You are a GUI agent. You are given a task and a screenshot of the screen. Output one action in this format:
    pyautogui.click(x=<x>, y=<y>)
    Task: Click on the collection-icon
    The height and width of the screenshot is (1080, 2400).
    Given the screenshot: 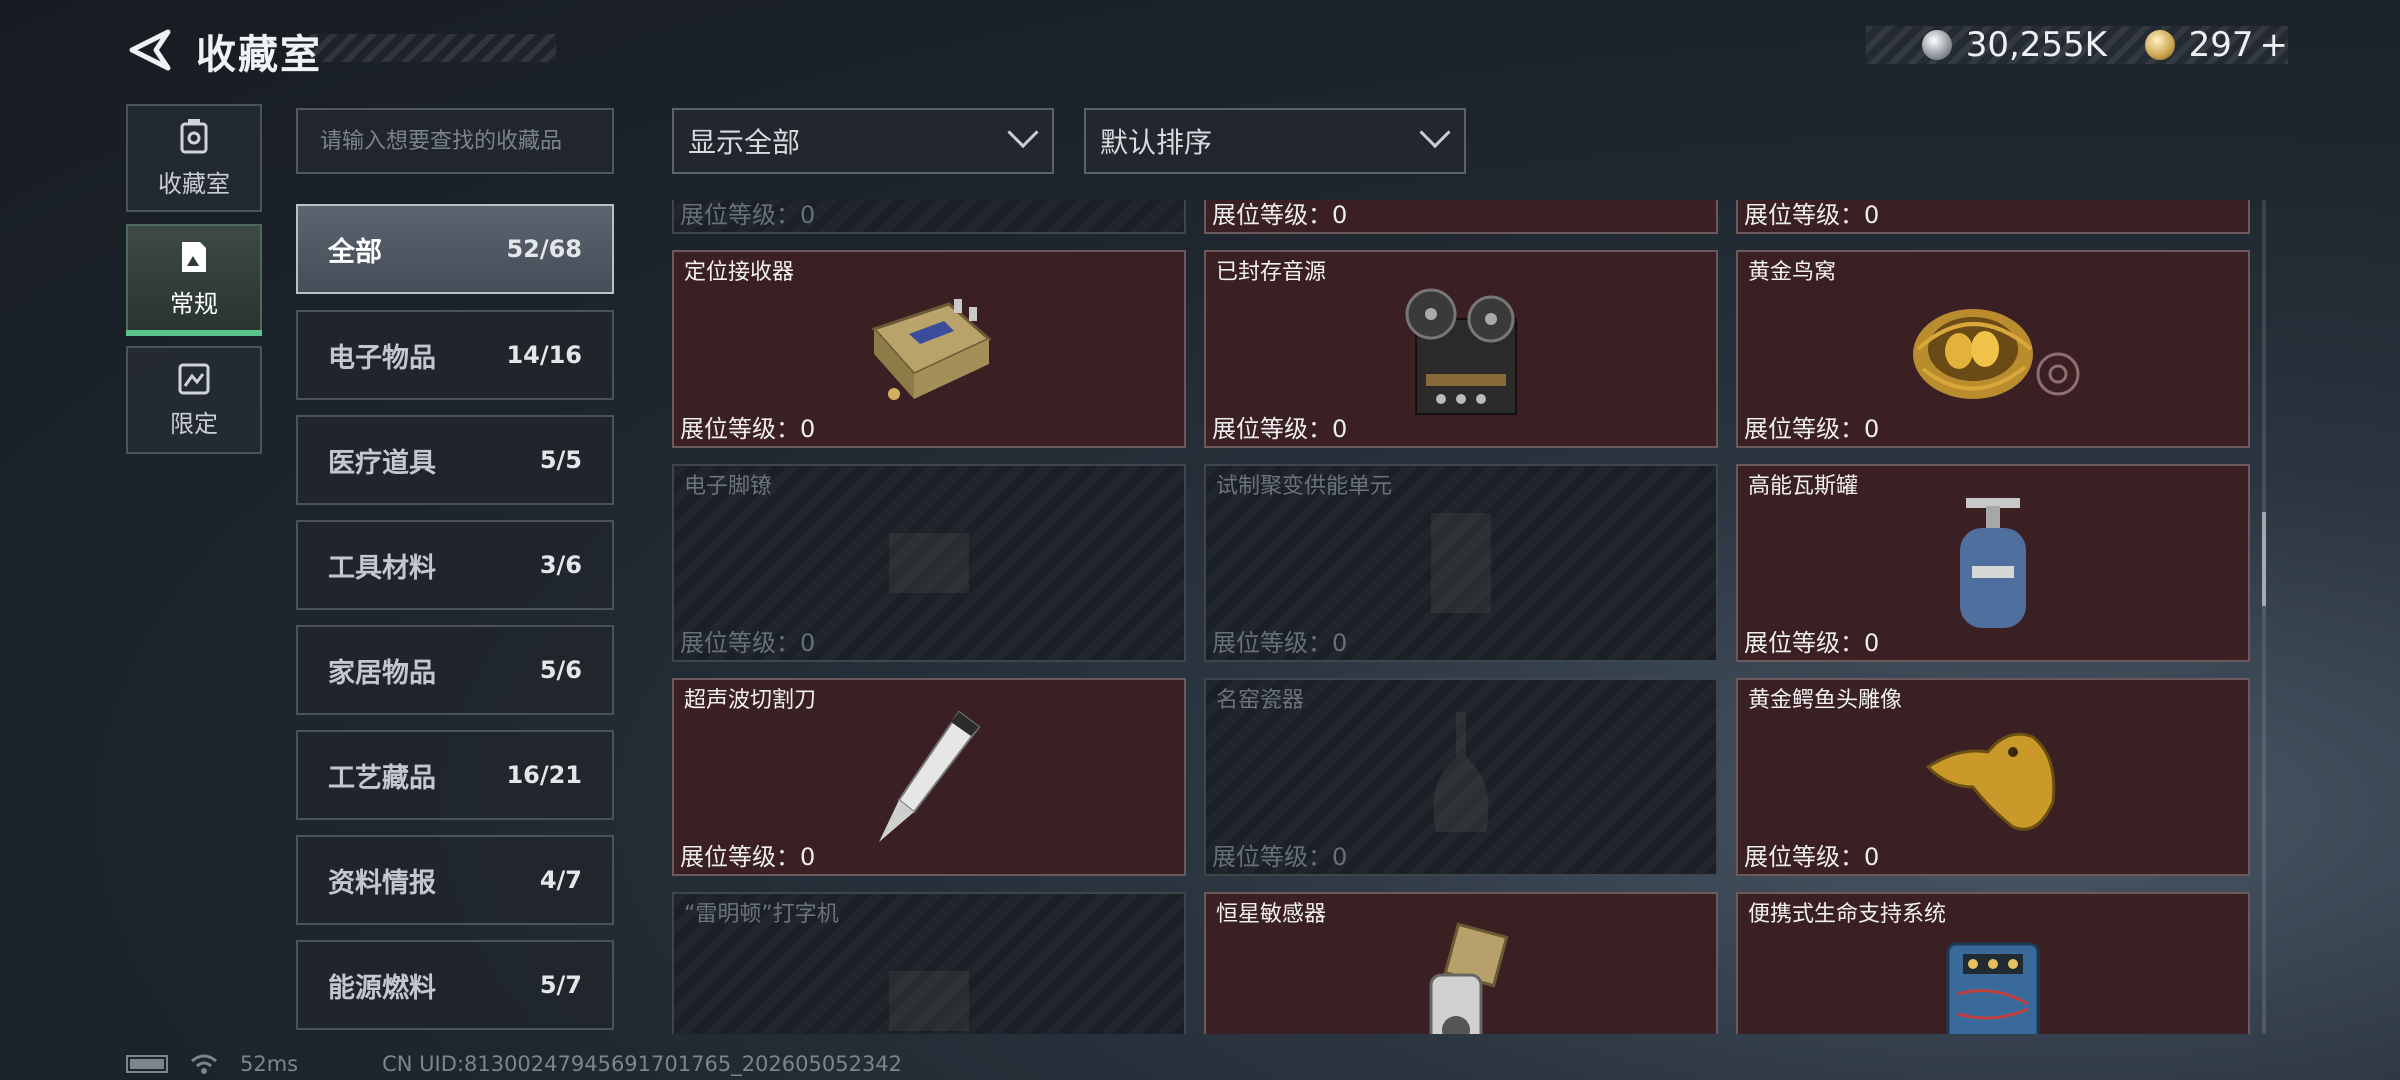 What is the action you would take?
    pyautogui.click(x=194, y=135)
    